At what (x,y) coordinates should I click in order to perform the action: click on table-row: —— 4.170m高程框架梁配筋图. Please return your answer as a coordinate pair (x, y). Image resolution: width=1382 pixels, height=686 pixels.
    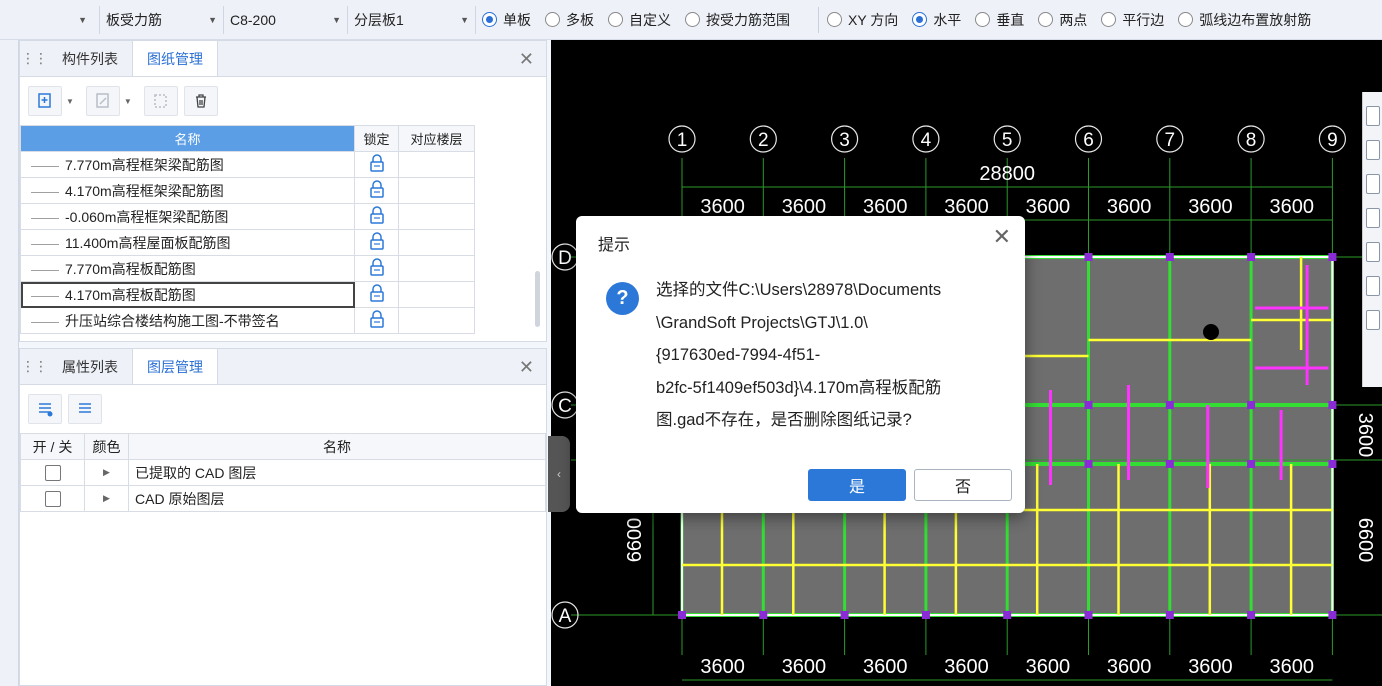
    Looking at the image, I should click on (247, 190).